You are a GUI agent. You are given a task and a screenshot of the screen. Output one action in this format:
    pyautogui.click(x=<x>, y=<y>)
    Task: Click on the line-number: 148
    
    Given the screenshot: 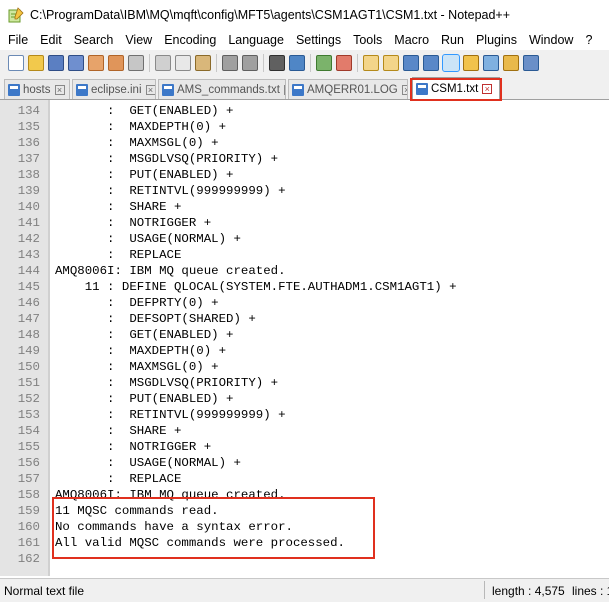 What is the action you would take?
    pyautogui.click(x=28, y=335)
    